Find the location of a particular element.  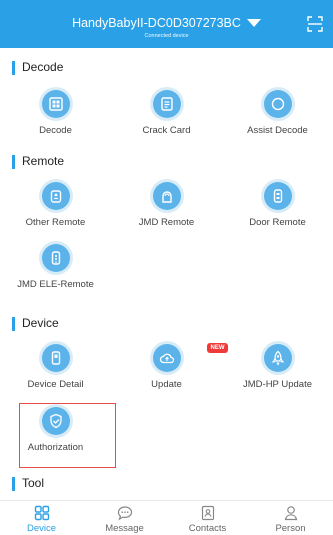

grid-item-label: Other Remote is located at coordinates (55, 222).